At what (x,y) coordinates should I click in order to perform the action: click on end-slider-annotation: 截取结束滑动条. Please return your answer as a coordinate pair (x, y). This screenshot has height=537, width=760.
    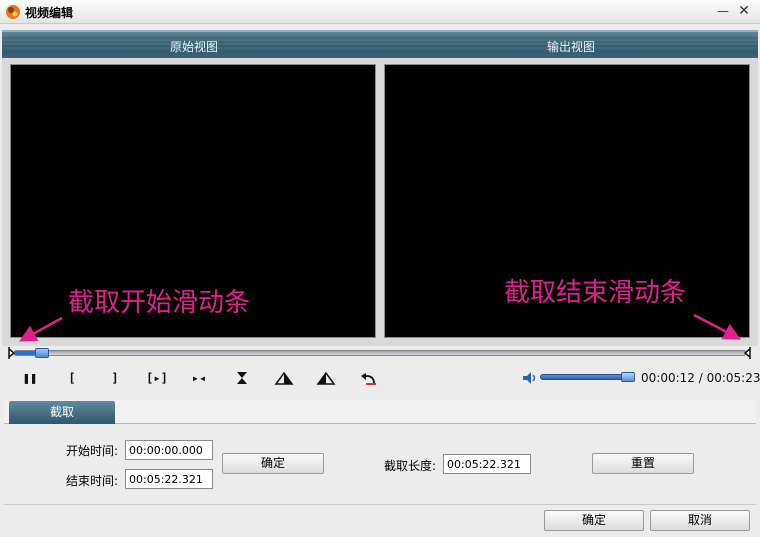
    Looking at the image, I should click on (595, 293).